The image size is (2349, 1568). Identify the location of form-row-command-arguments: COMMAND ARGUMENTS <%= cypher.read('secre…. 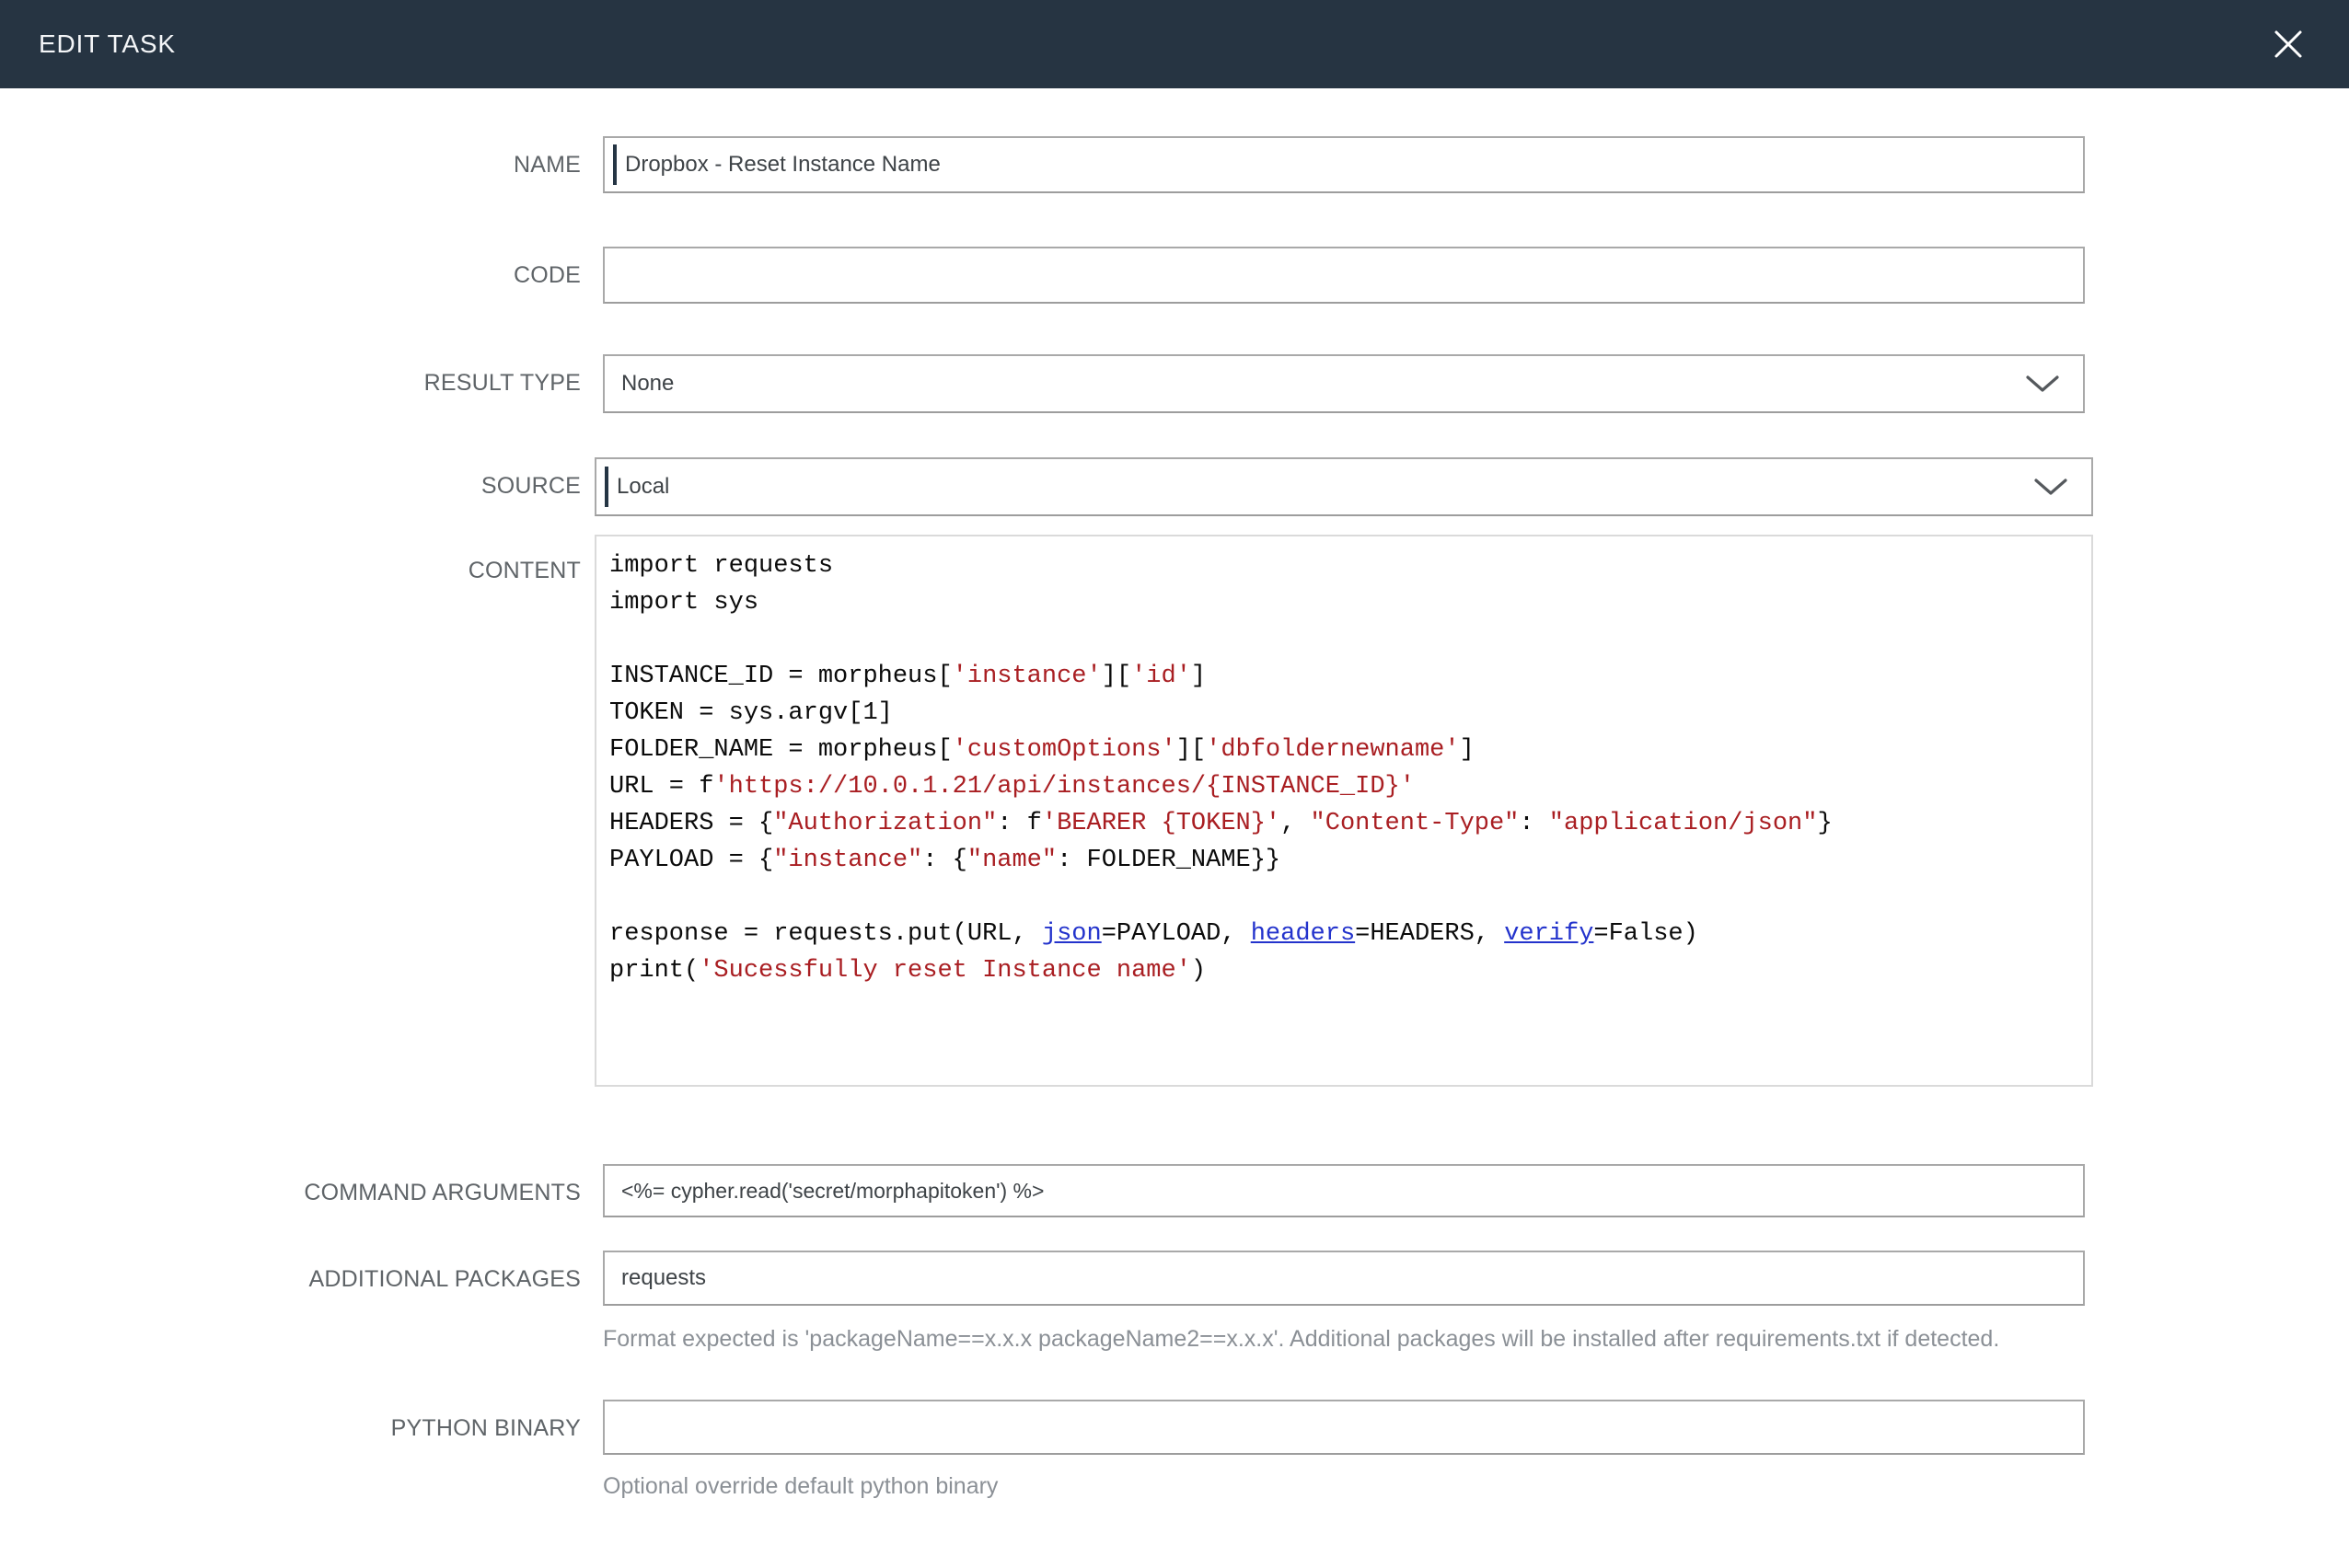
(1174, 1192).